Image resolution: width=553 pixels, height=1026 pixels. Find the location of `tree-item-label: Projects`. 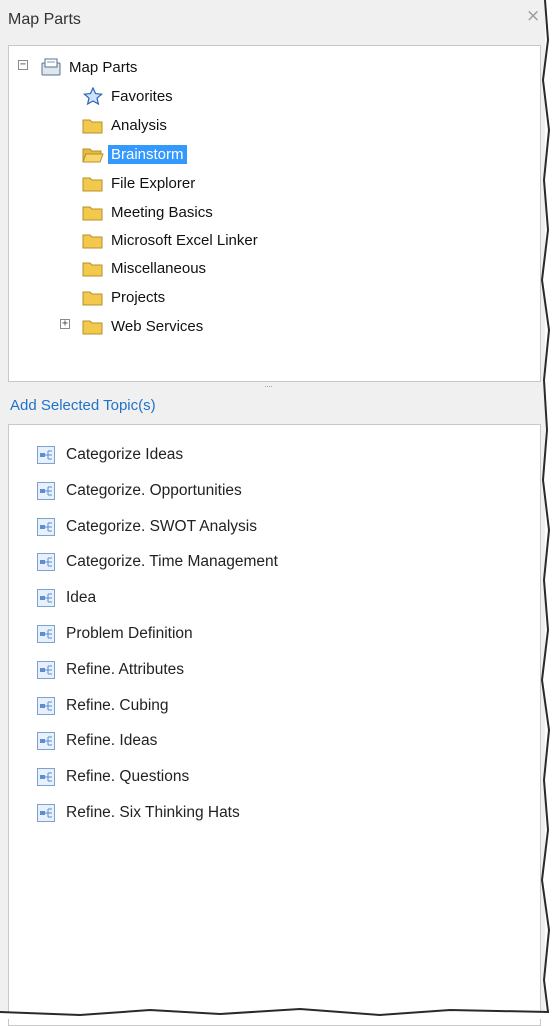

tree-item-label: Projects is located at coordinates (138, 297).